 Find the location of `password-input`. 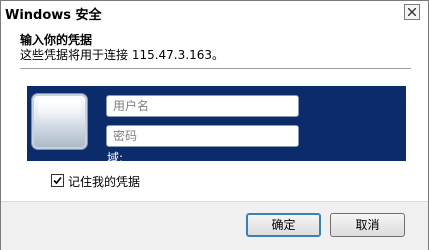

password-input is located at coordinates (202, 136).